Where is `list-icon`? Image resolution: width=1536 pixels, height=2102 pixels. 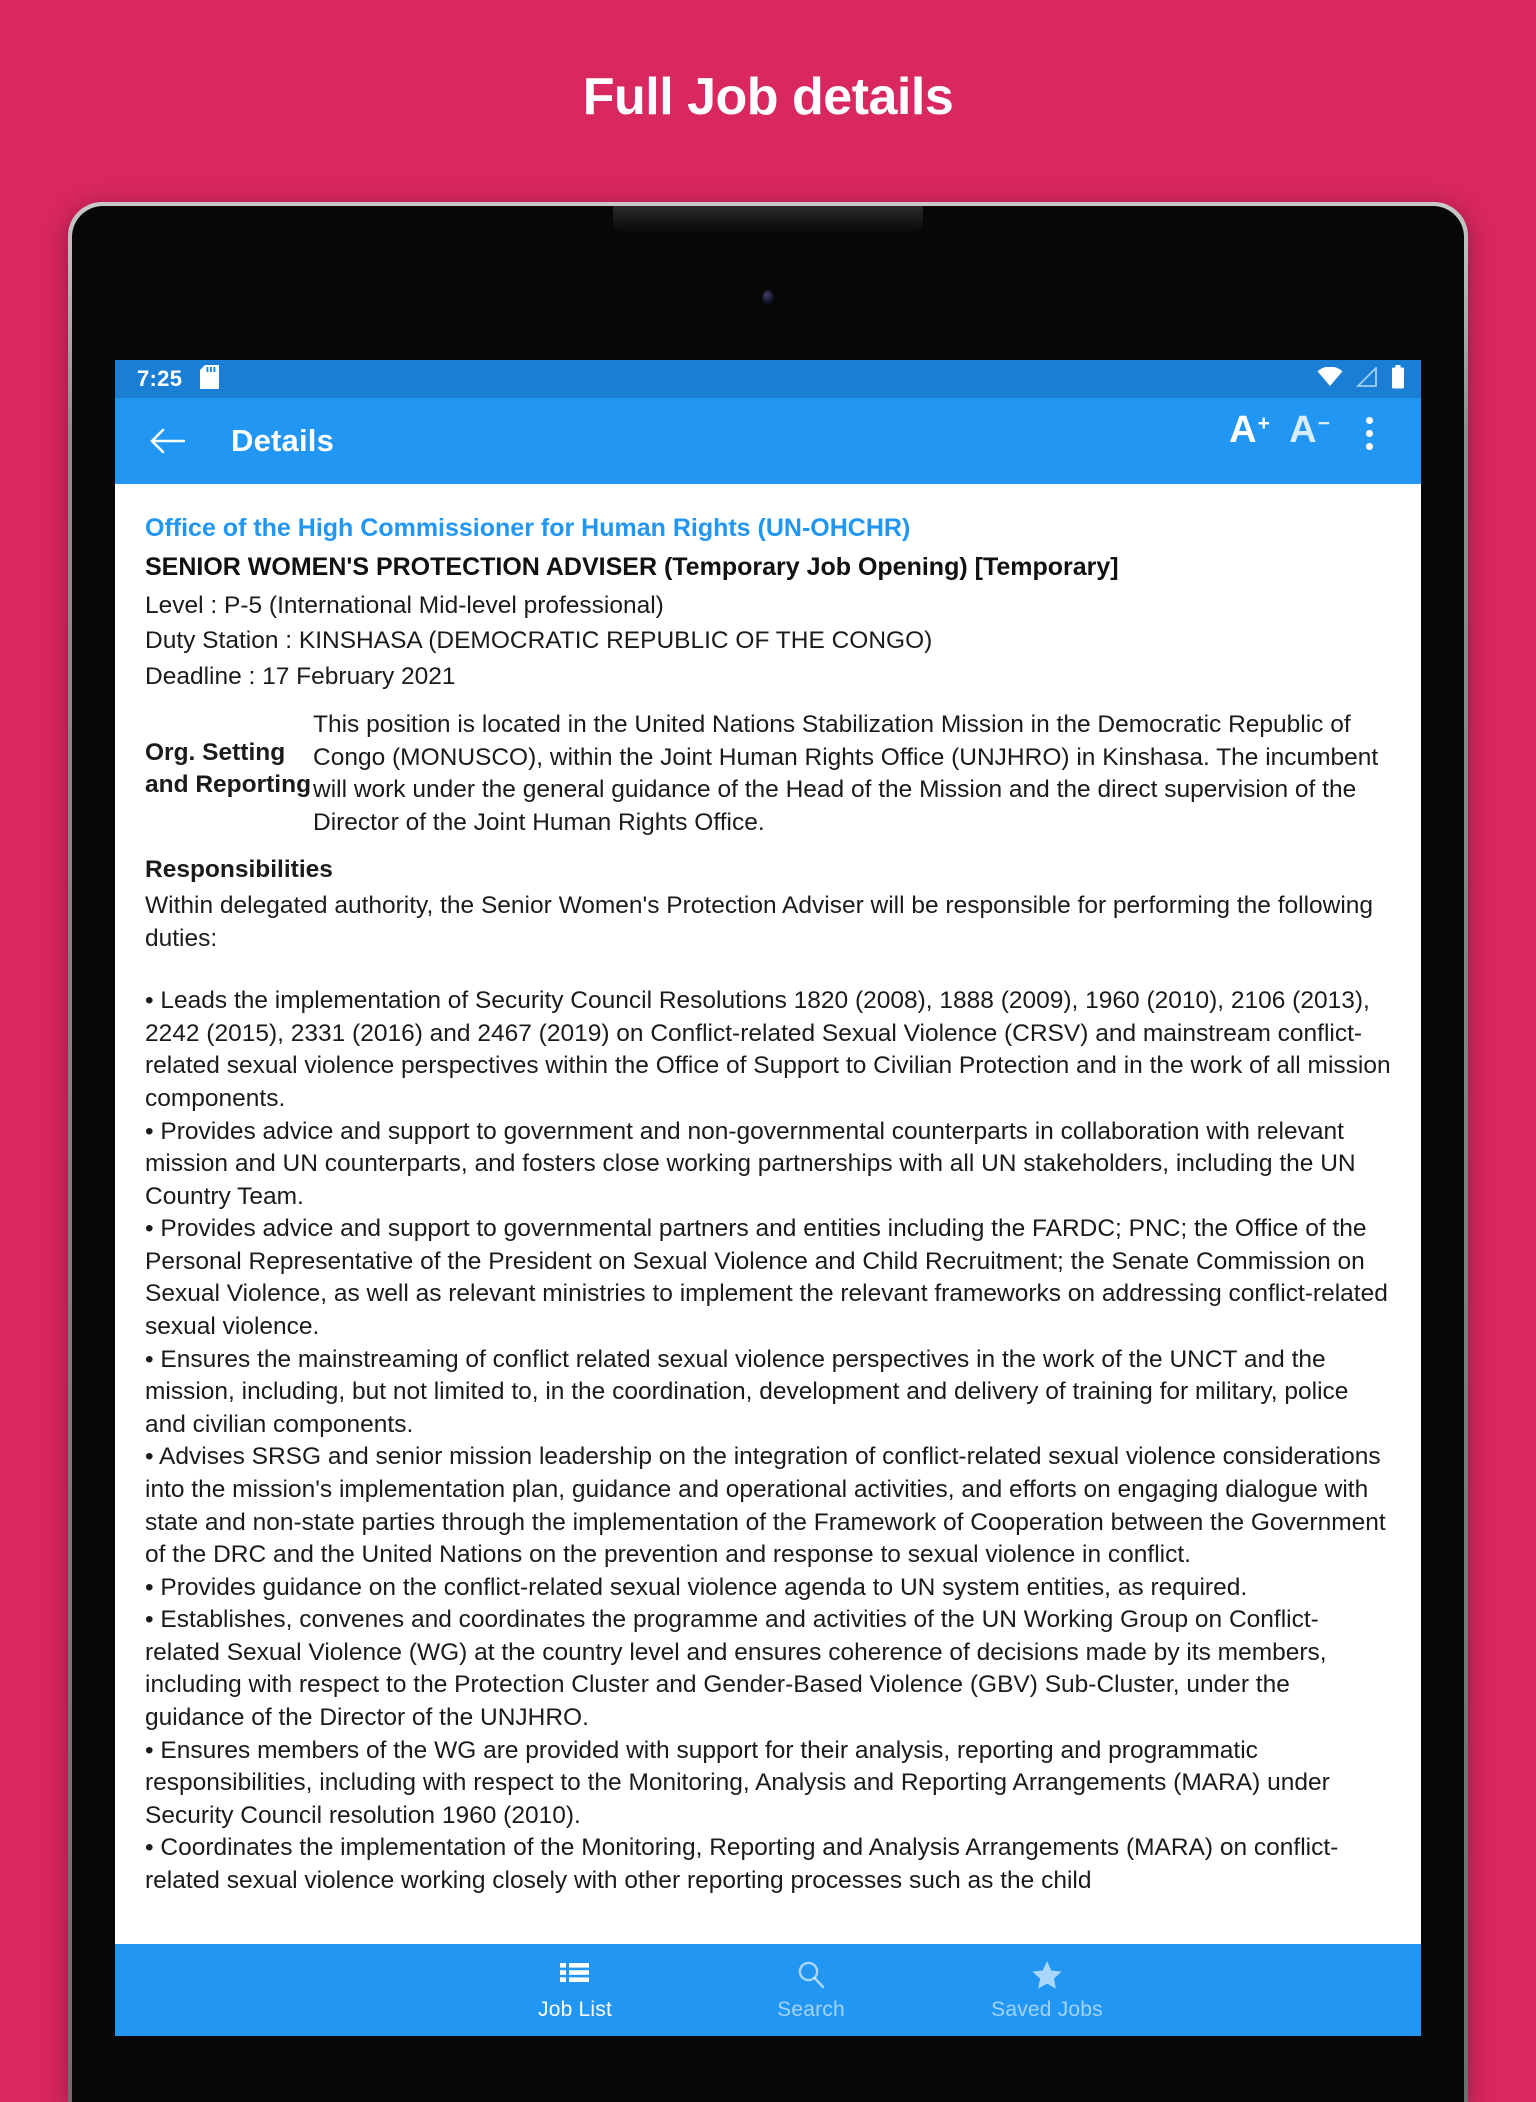 list-icon is located at coordinates (575, 1975).